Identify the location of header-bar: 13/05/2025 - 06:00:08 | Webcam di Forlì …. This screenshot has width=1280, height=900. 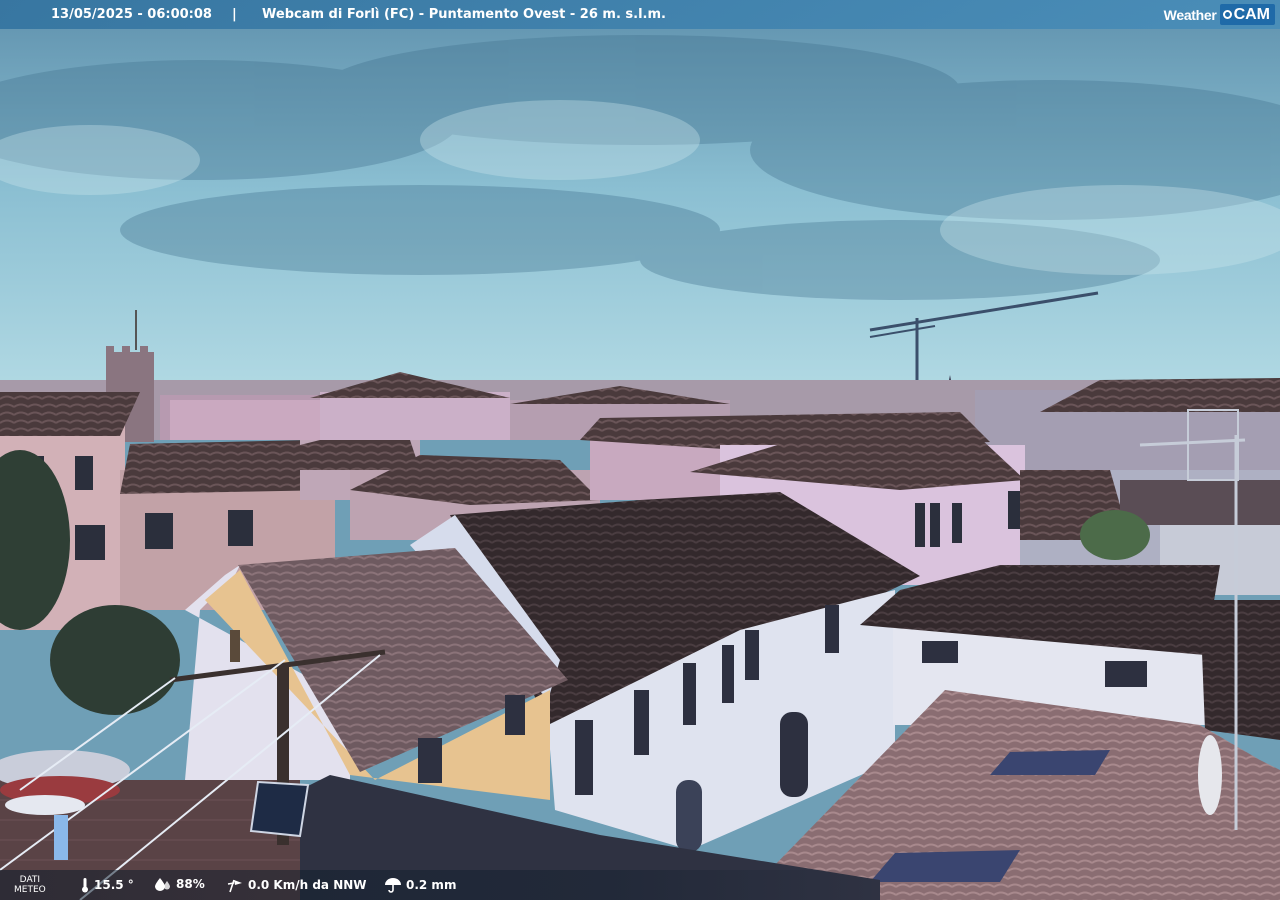
(640, 14).